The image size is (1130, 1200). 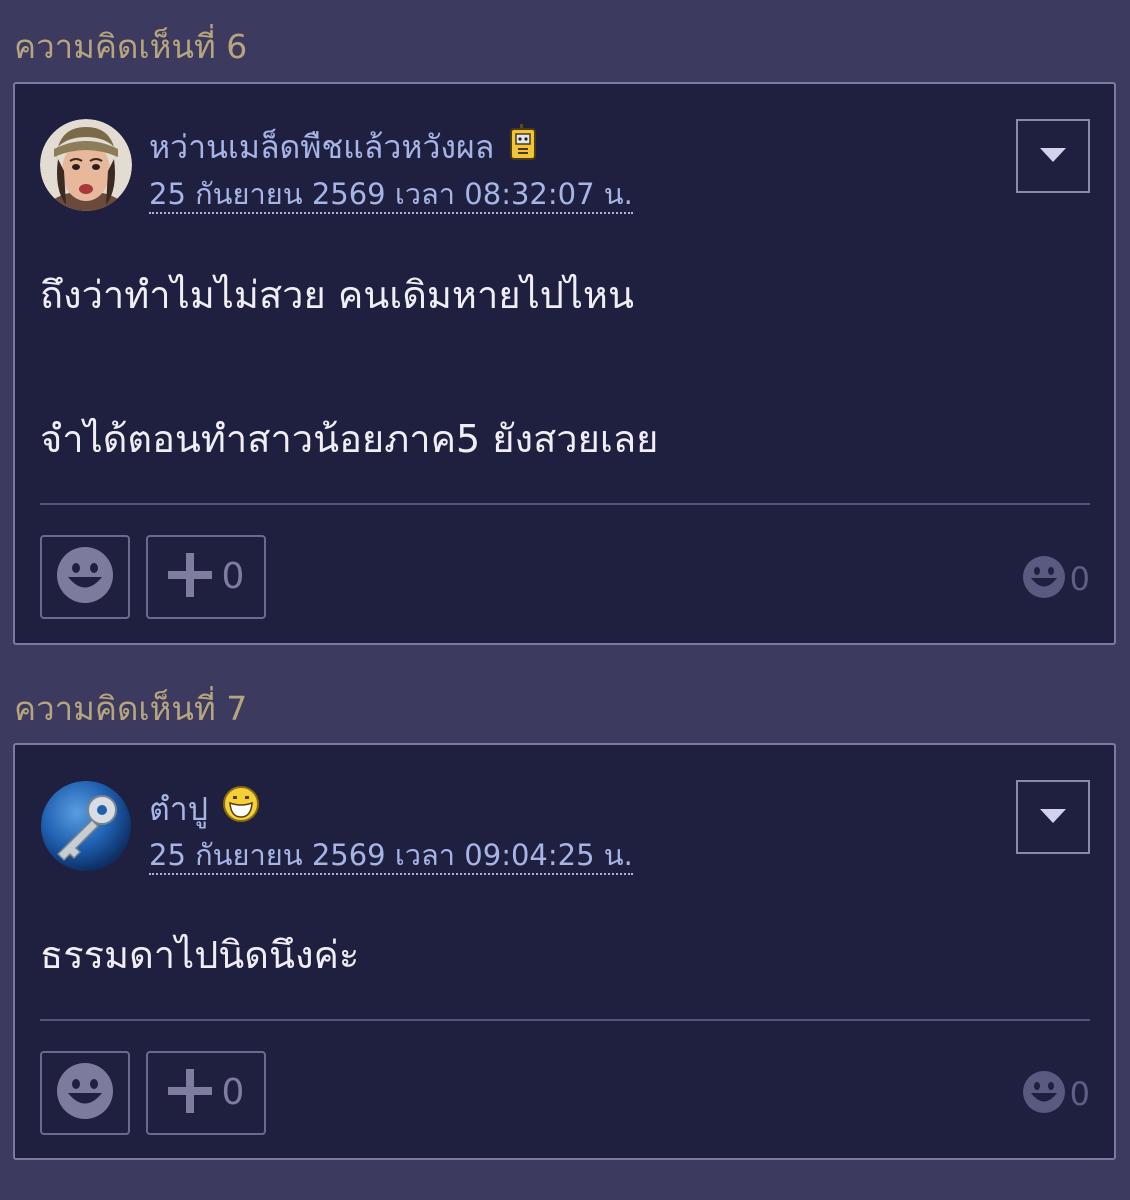 I want to click on key-avatar-icon, so click(x=86, y=826).